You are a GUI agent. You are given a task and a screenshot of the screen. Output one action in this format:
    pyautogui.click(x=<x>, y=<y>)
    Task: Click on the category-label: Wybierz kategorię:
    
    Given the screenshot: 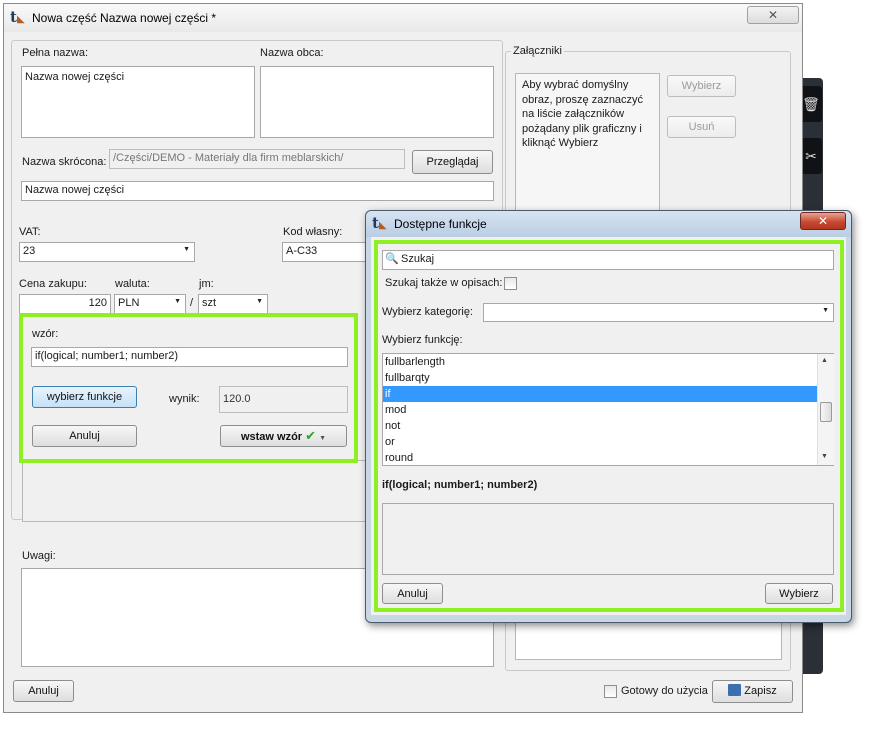 What is the action you would take?
    pyautogui.click(x=427, y=312)
    